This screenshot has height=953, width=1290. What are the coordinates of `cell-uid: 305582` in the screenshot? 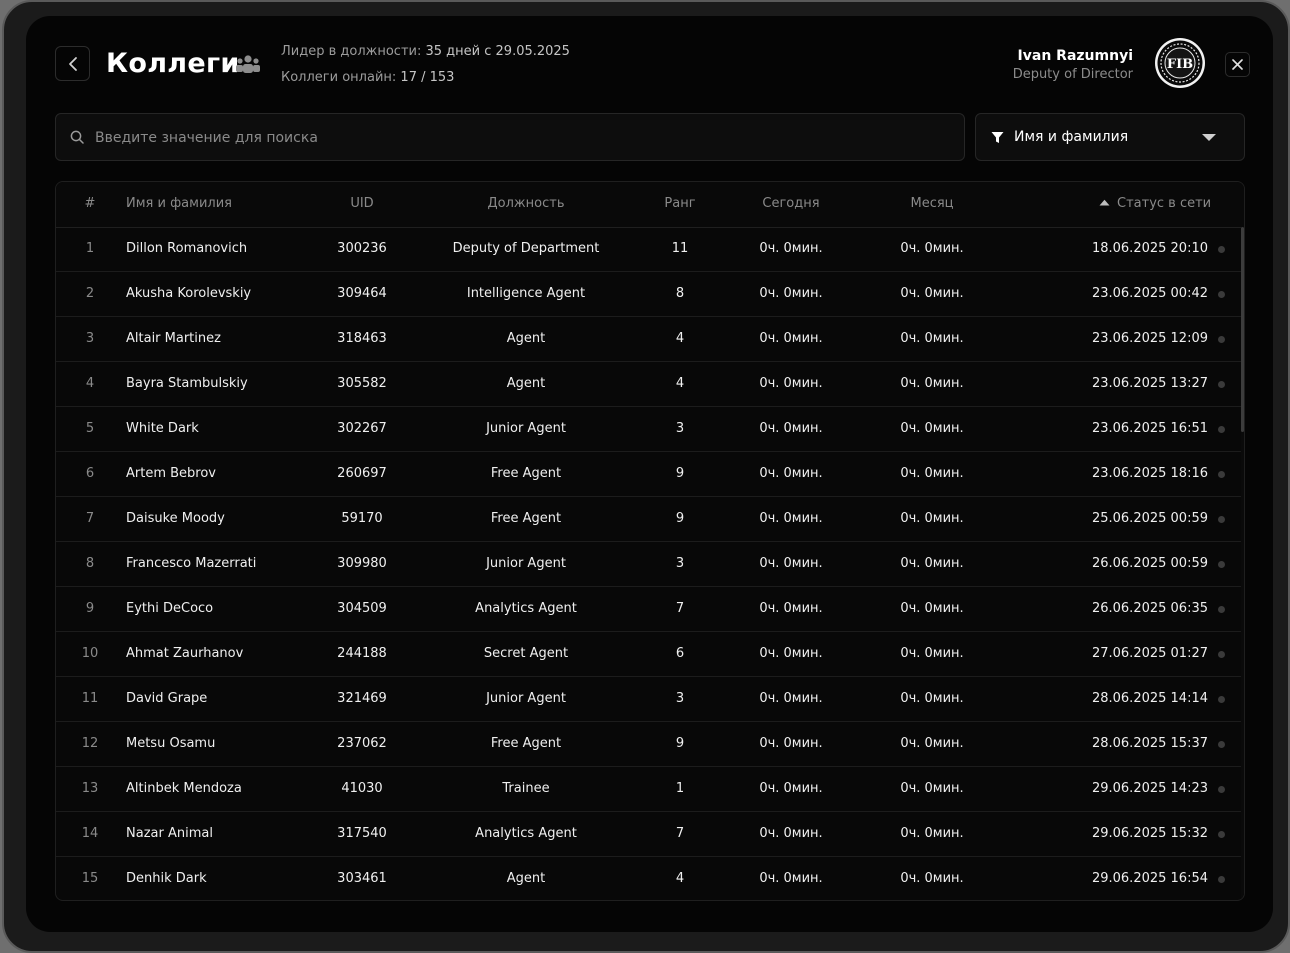 It's located at (362, 383).